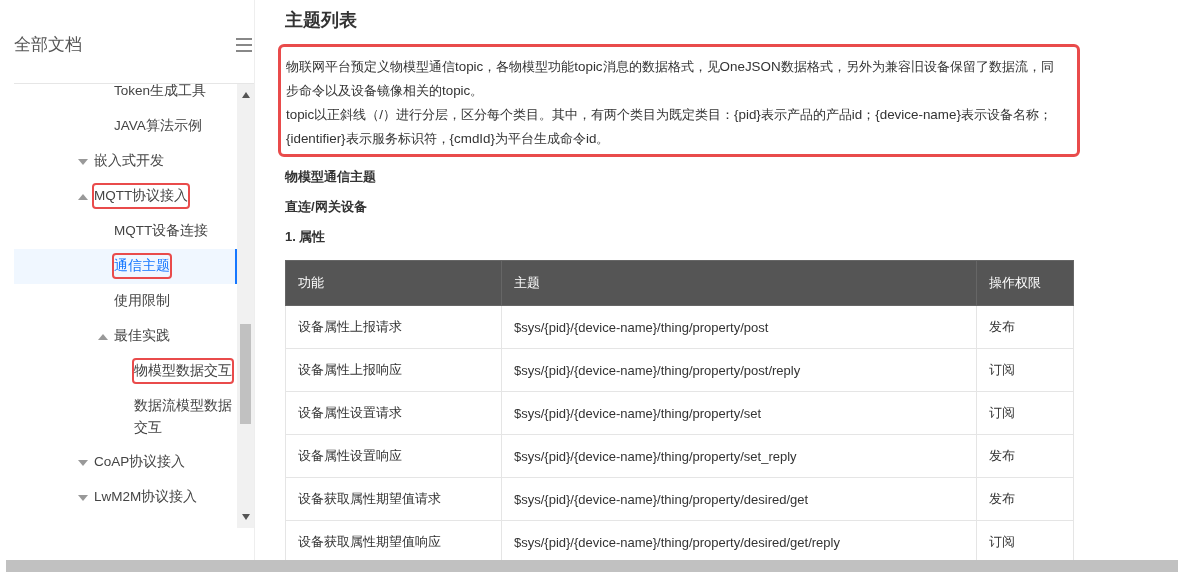 Image resolution: width=1178 pixels, height=572 pixels. Describe the element at coordinates (669, 127) in the screenshot. I see `paragraph: topic以正斜线（/）进行分层，区分每个类目。其中，有两个类目为既定类目：{pid}表示产品的产品id；{device-name}表示设备名称；{identifier}表示服务标识符，{cmdId}为平台生成命令id。` at that location.